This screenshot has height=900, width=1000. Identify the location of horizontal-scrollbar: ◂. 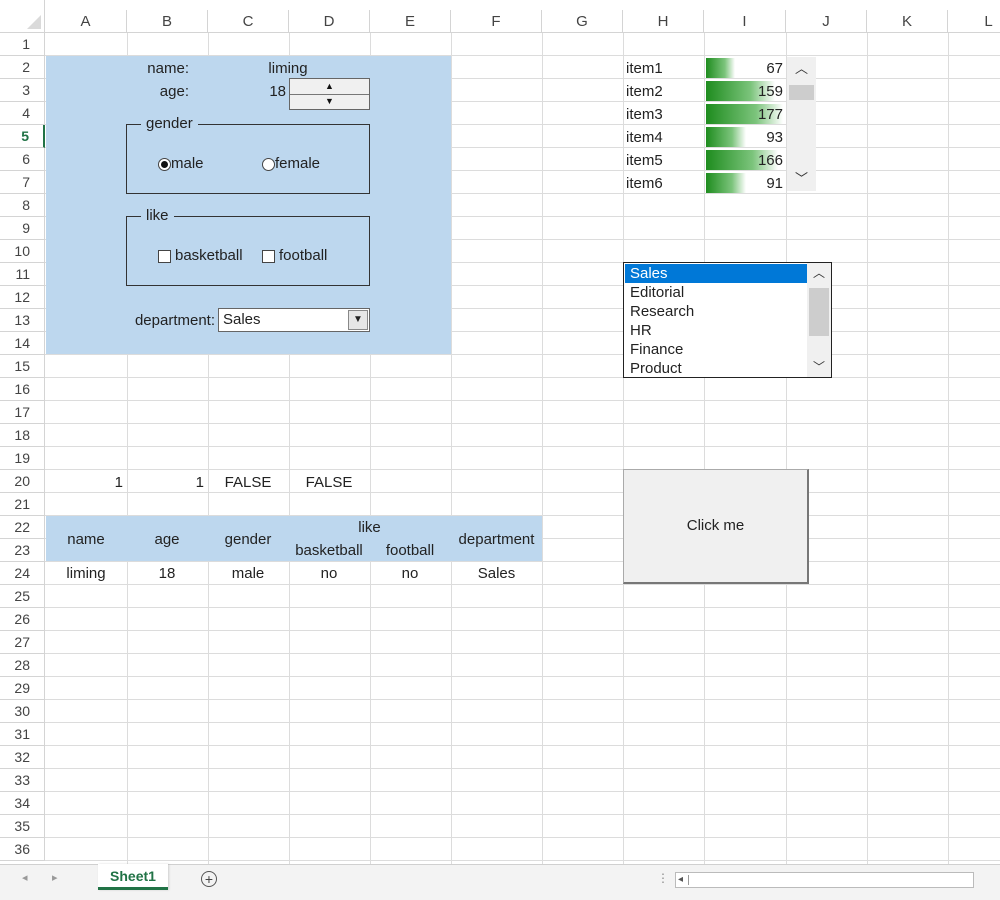
(824, 880).